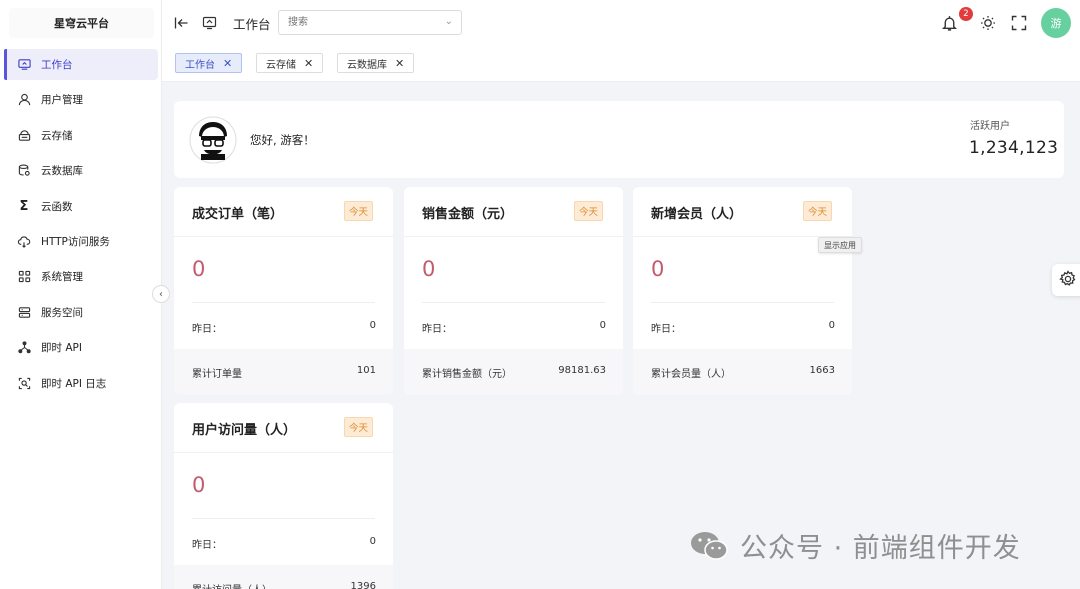 Image resolution: width=1080 pixels, height=589 pixels. Describe the element at coordinates (200, 65) in the screenshot. I see `tab-label: 工作台` at that location.